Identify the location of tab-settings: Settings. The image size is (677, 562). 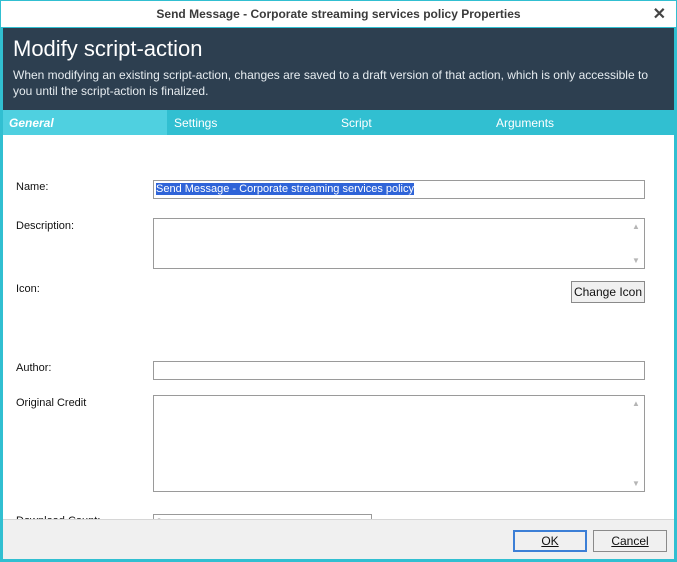
(195, 122).